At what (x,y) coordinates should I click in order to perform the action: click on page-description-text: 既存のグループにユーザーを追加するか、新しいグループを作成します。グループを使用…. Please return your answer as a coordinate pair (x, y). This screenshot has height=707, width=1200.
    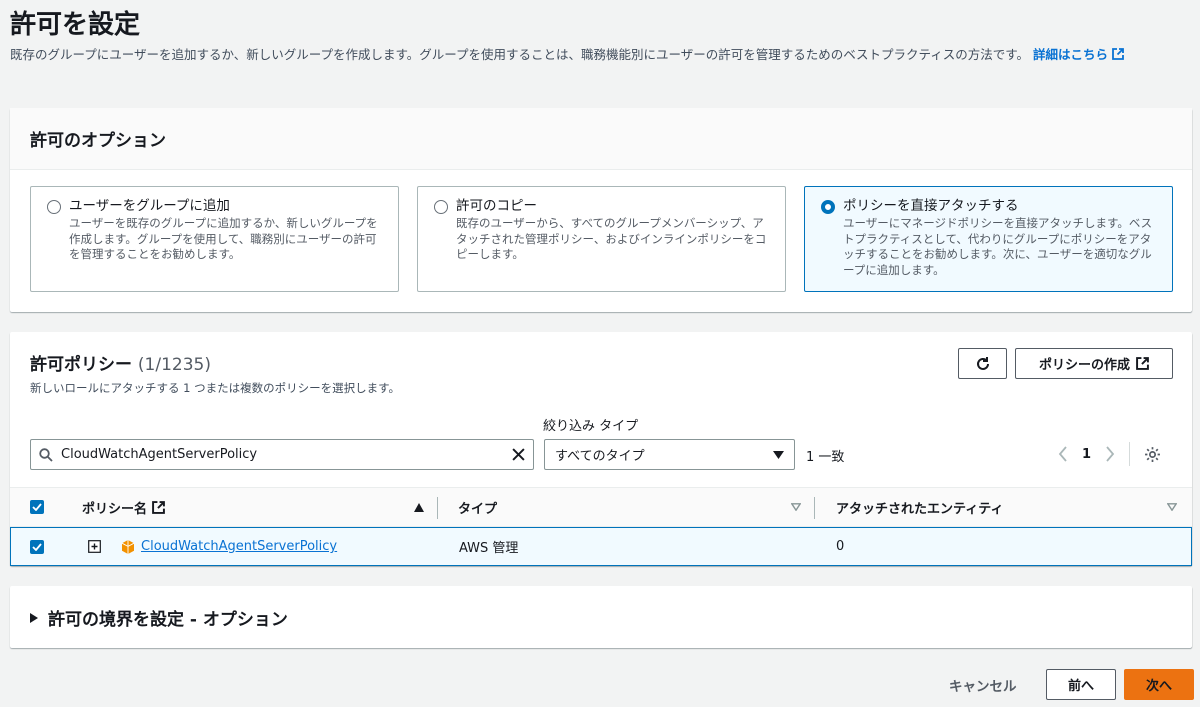
    Looking at the image, I should click on (520, 54).